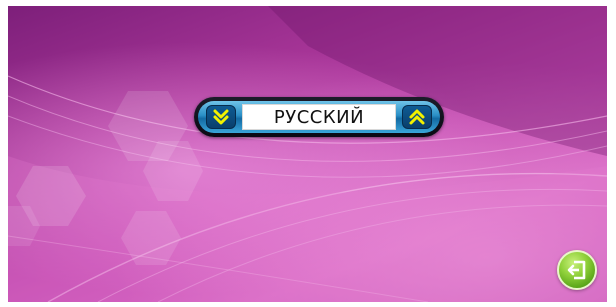 The width and height of the screenshot is (616, 307). I want to click on back-button, so click(577, 270).